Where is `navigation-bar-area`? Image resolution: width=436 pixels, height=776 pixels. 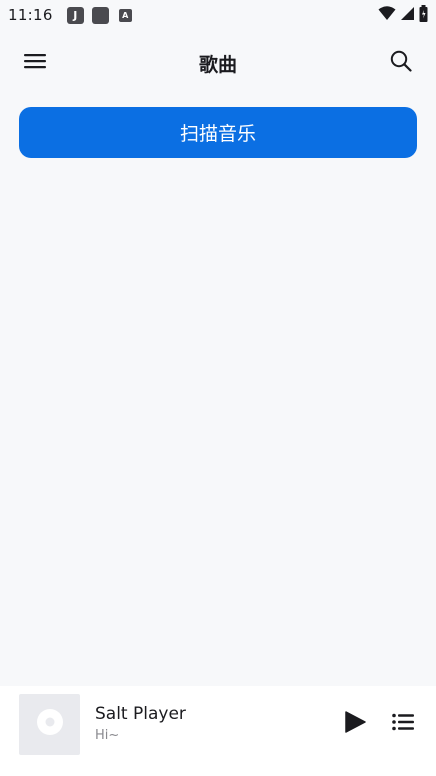
navigation-bar-area is located at coordinates (218, 769).